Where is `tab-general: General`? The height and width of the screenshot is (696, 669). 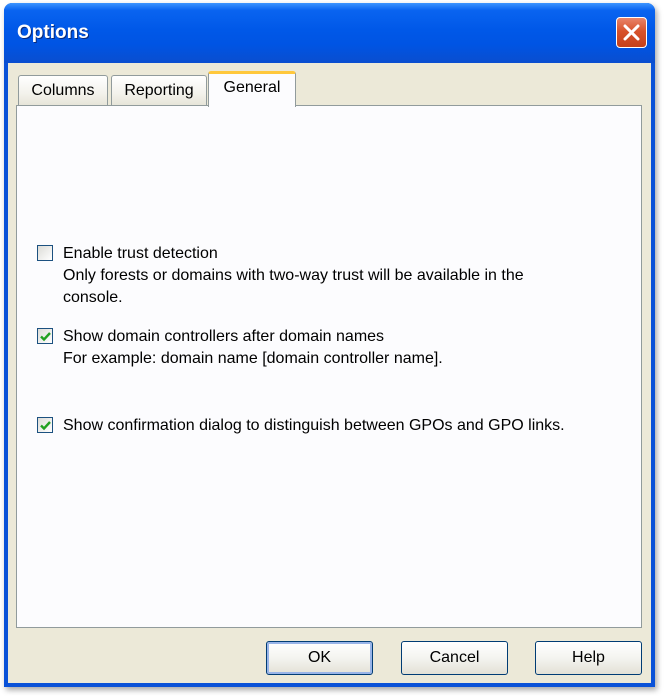
tab-general: General is located at coordinates (252, 89).